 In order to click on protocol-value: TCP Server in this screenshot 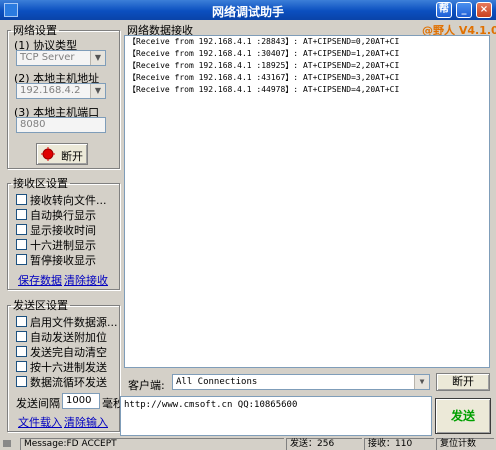, I will do `click(47, 57)`.